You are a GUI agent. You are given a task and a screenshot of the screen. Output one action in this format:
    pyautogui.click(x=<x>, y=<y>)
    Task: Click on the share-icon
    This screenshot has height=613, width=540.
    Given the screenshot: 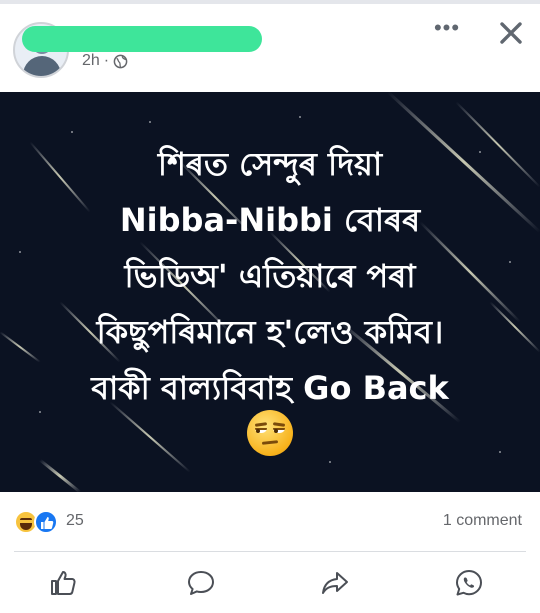 What is the action you would take?
    pyautogui.click(x=335, y=583)
    